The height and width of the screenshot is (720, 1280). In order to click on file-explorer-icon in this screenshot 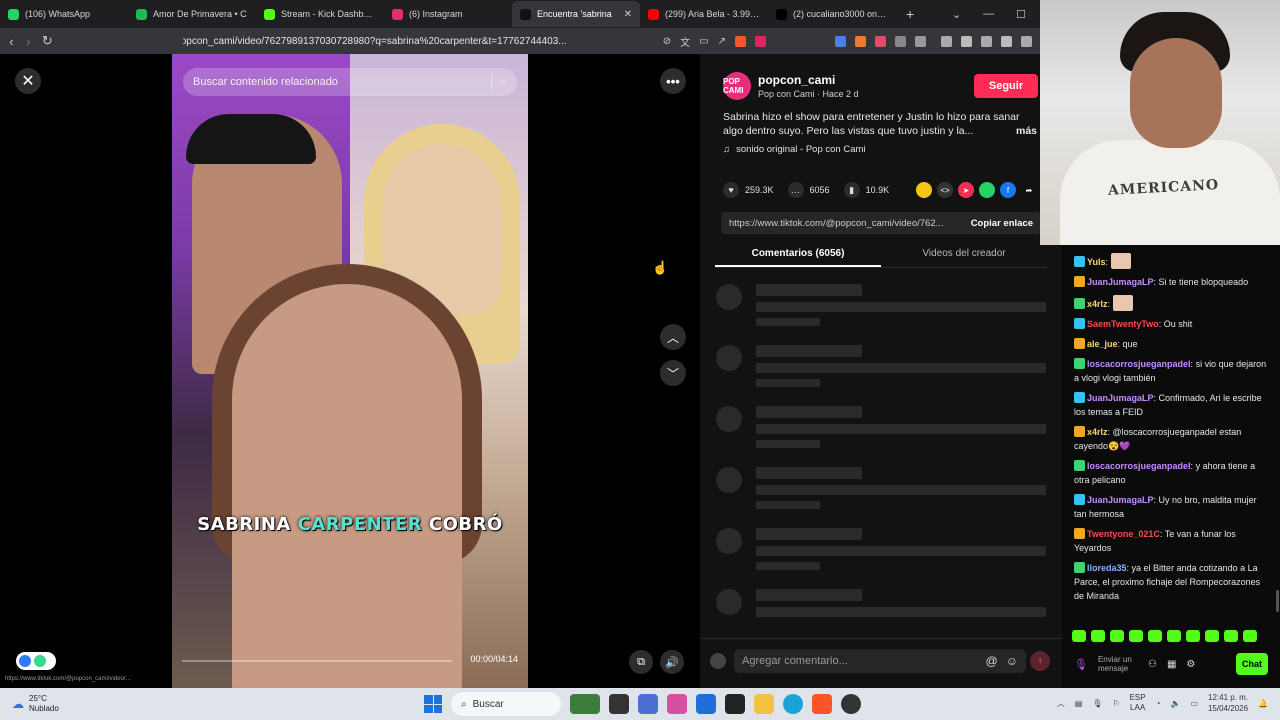, I will do `click(764, 704)`.